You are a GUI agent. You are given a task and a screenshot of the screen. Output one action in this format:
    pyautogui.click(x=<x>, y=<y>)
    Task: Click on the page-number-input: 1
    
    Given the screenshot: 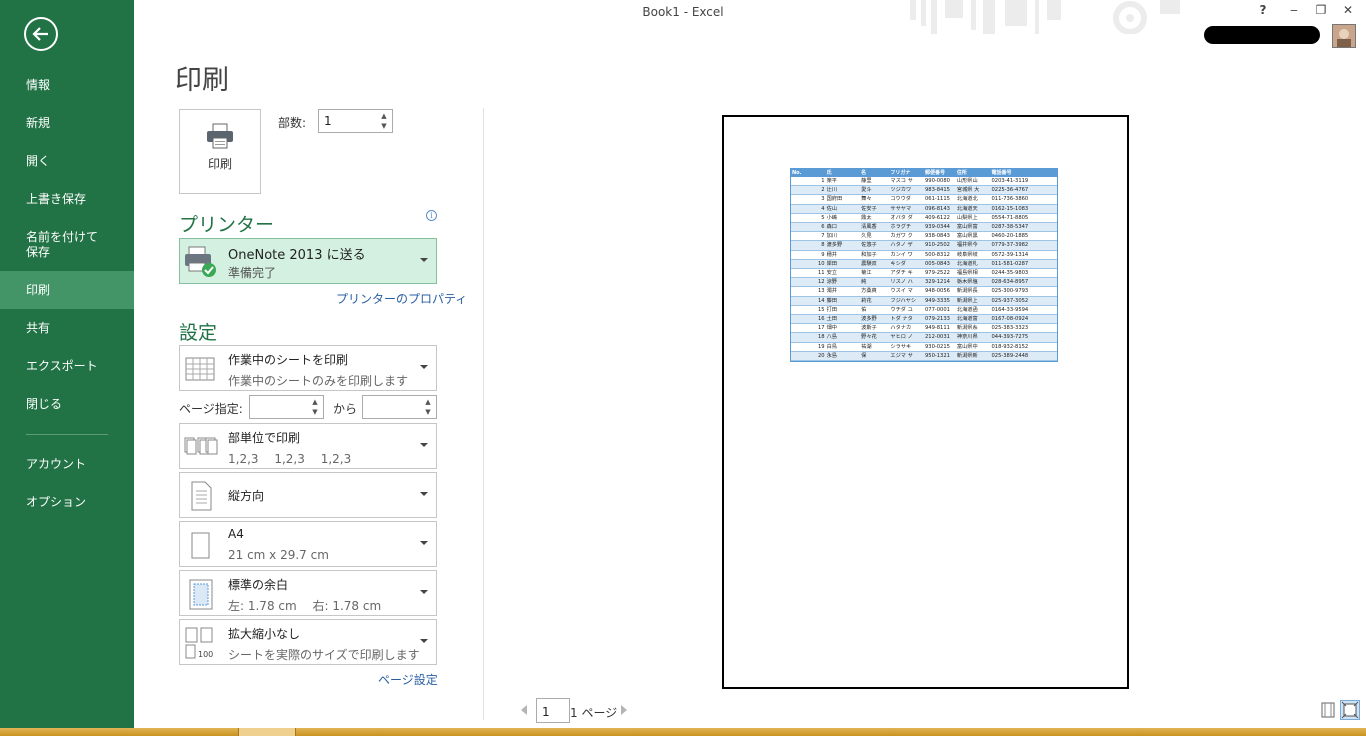 What is the action you would take?
    pyautogui.click(x=553, y=710)
    